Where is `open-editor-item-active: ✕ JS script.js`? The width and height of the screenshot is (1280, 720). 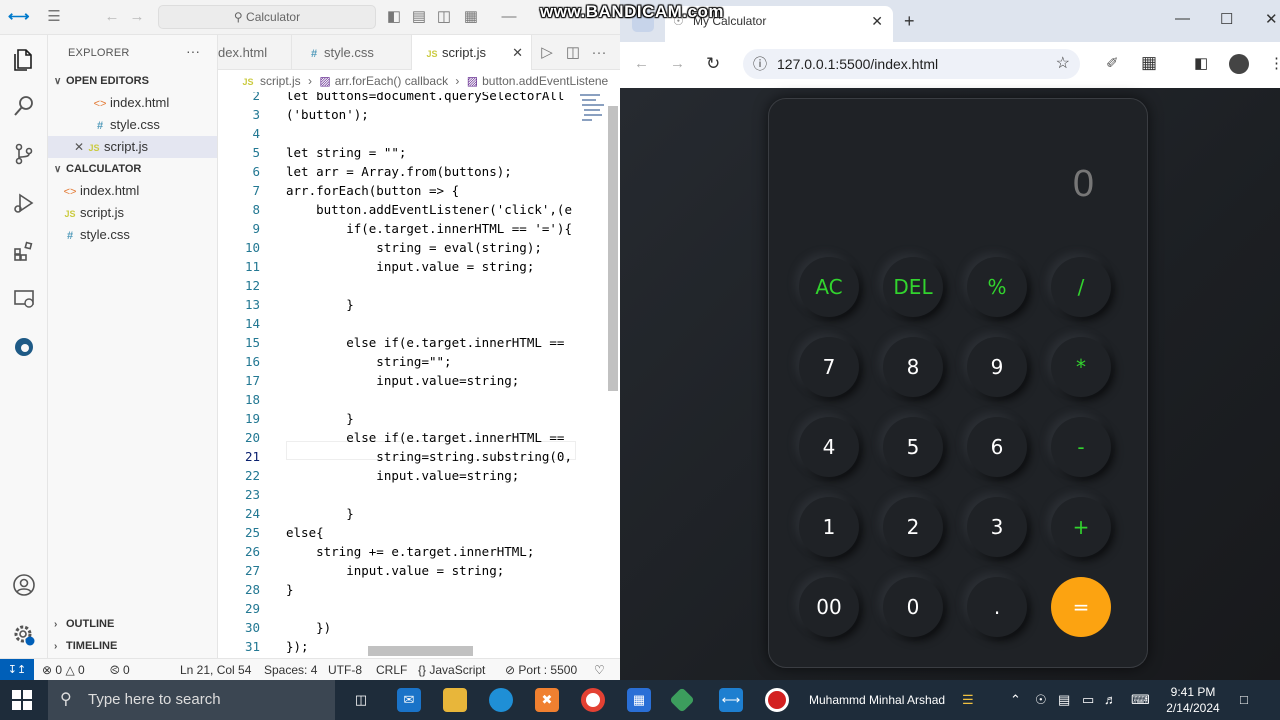 open-editor-item-active: ✕ JS script.js is located at coordinates (132, 147).